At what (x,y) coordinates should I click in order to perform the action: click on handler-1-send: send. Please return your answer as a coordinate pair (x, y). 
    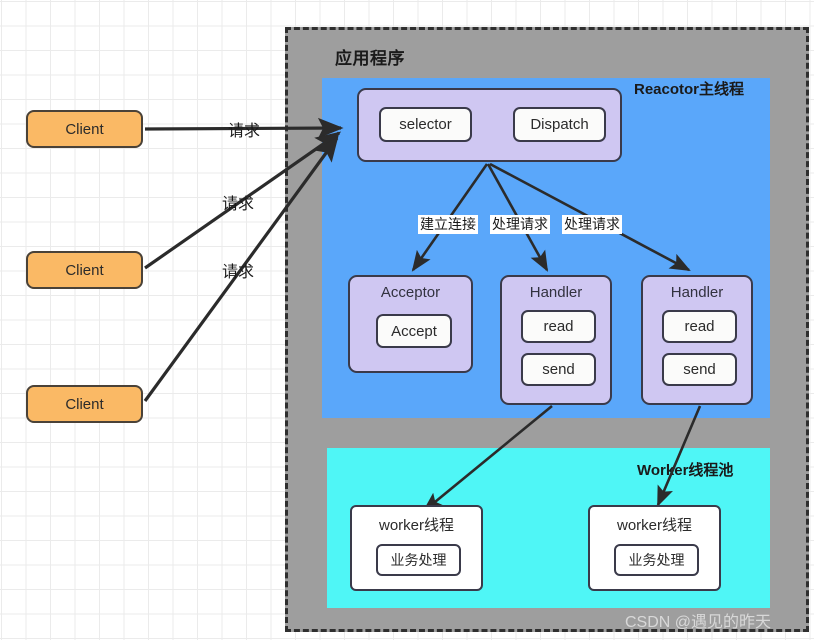
    Looking at the image, I should click on (558, 369).